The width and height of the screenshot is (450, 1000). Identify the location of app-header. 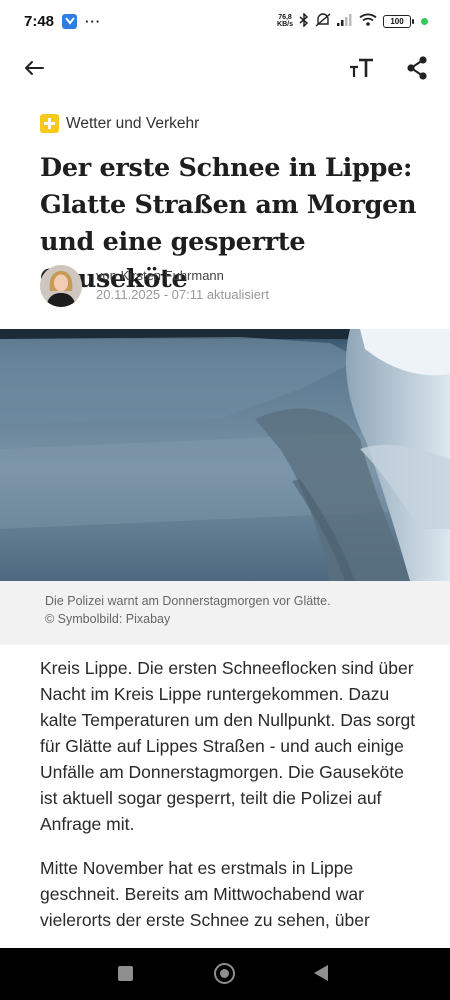
(225, 68).